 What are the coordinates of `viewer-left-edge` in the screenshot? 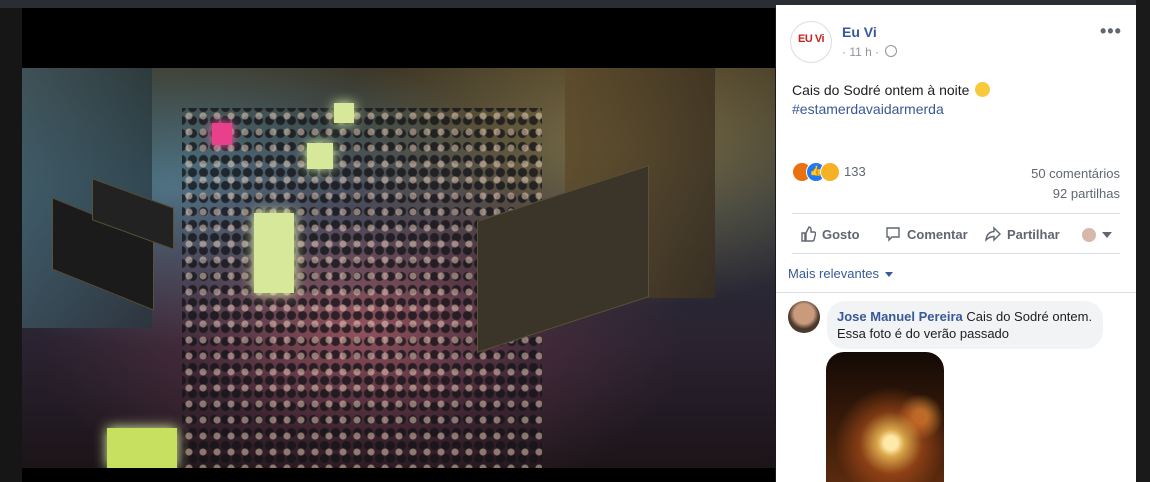 It's located at (11, 245).